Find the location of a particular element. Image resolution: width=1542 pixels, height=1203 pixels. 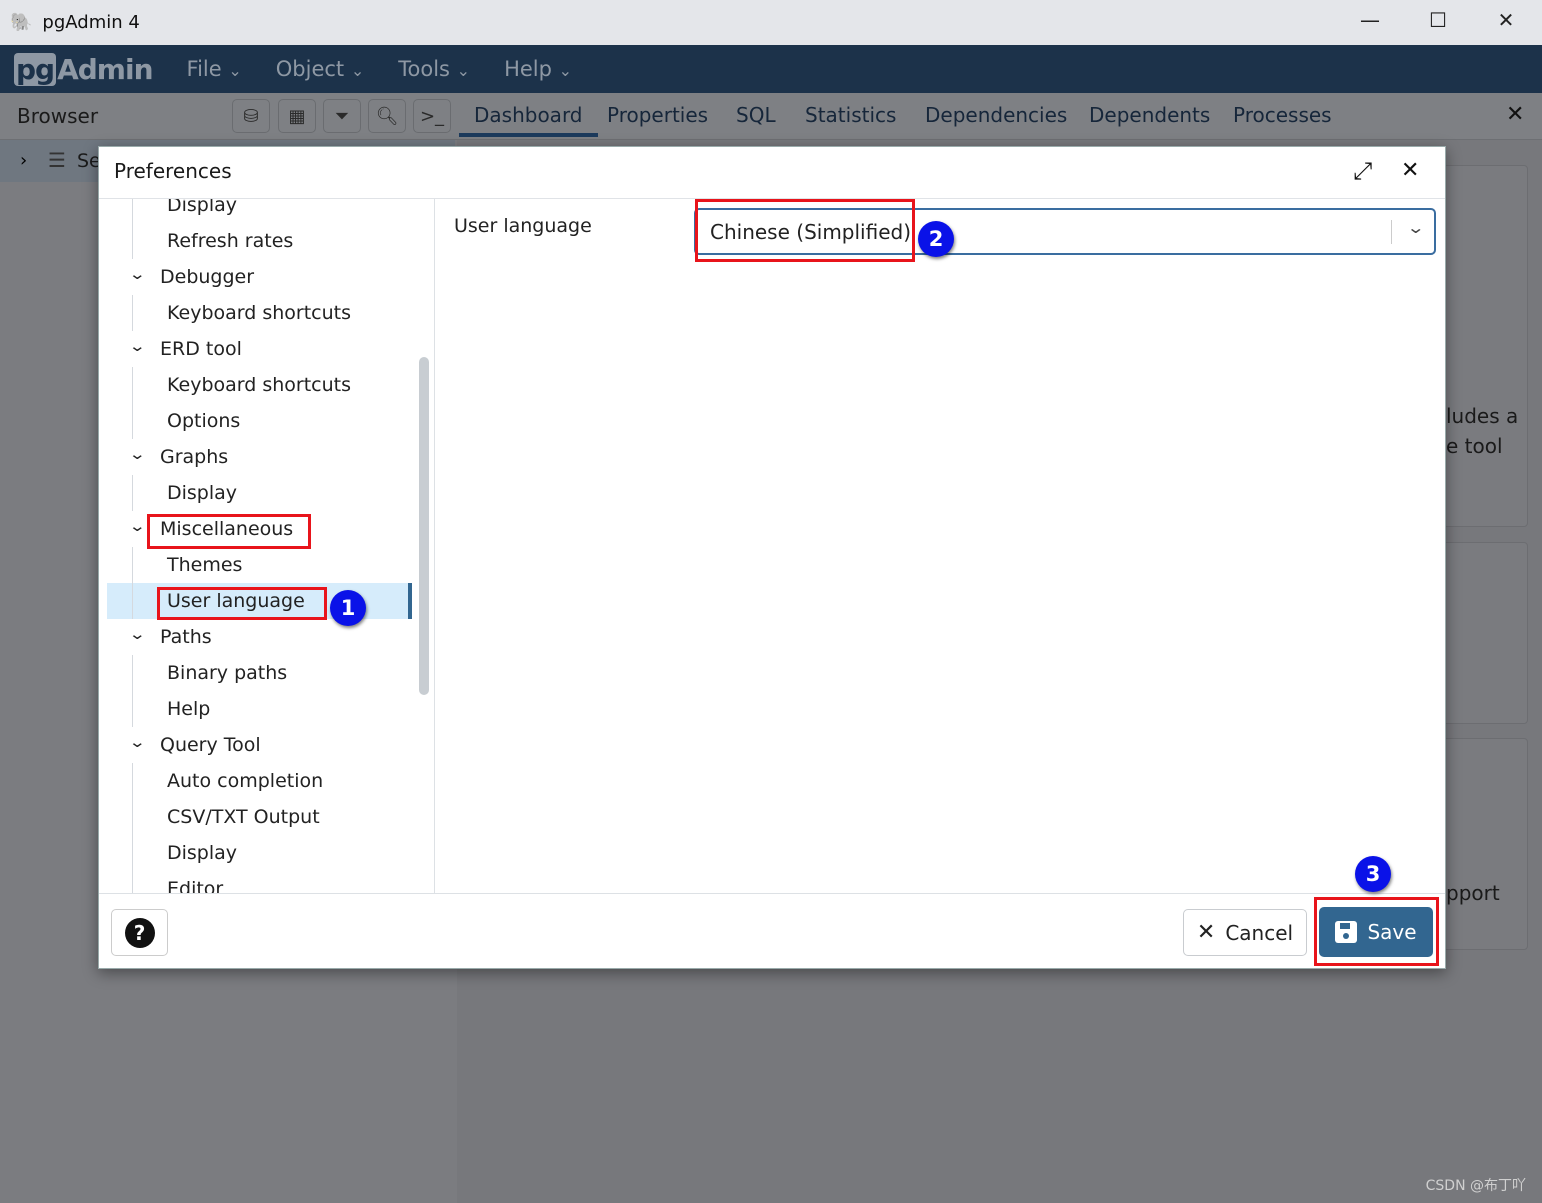

dialog-title: Preferences is located at coordinates (173, 171).